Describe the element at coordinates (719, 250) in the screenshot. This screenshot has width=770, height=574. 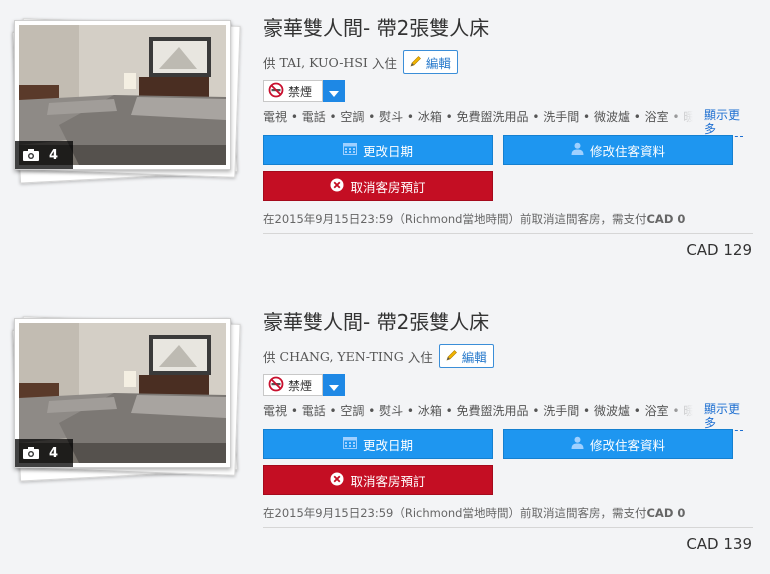
I see `room-price: CAD 129` at that location.